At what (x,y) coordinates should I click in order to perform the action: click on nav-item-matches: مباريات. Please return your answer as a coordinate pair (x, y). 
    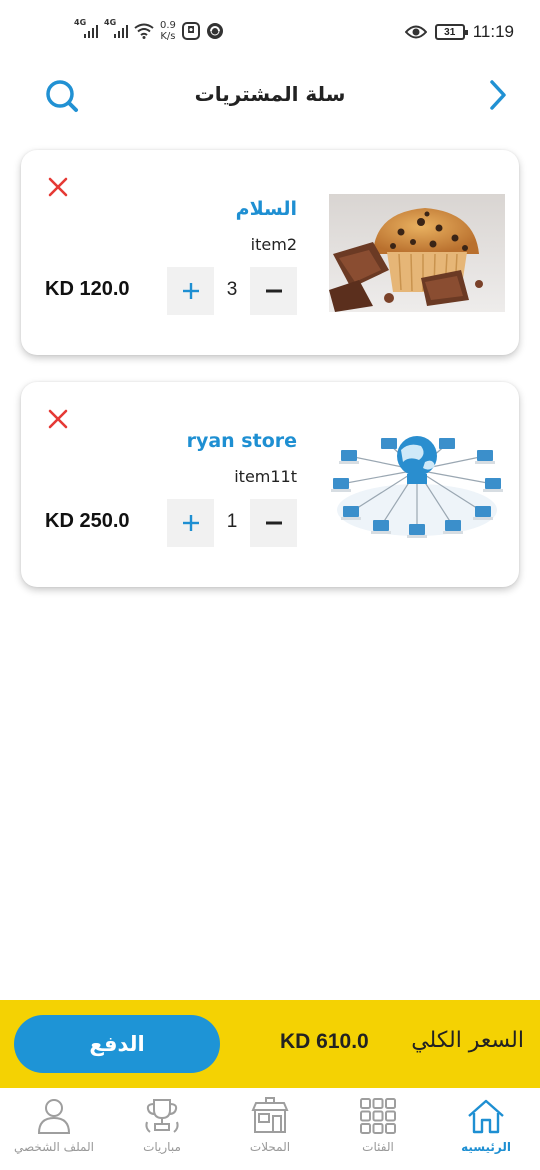
    Looking at the image, I should click on (162, 1131).